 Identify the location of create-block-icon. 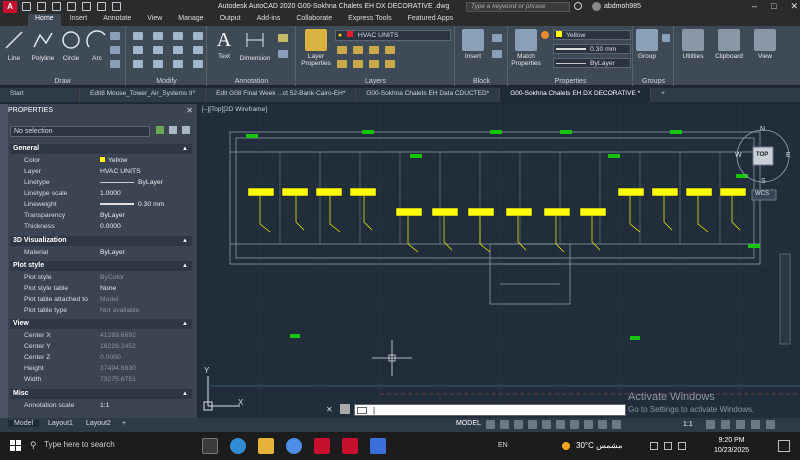
(497, 38).